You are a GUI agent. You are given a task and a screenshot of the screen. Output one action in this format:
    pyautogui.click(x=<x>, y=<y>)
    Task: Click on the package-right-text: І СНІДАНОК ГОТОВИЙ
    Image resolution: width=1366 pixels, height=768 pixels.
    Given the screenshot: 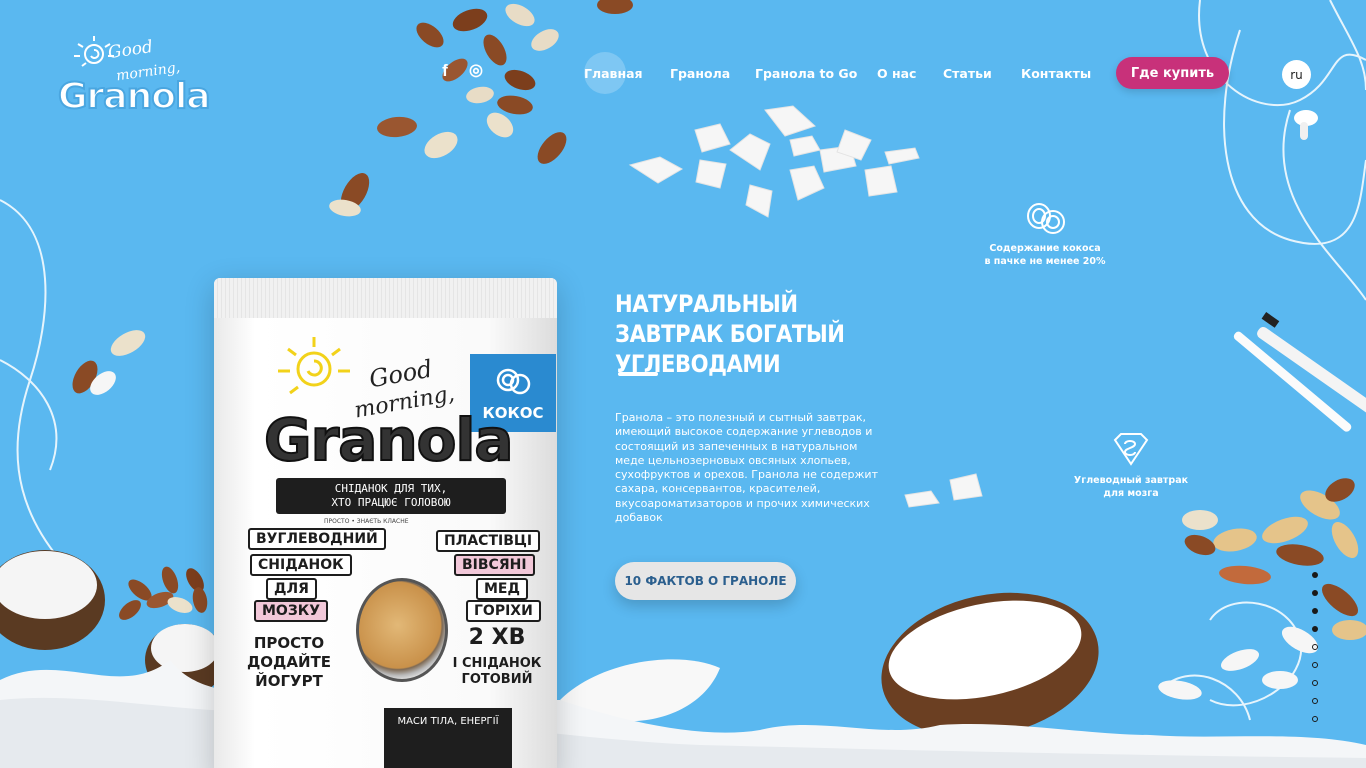 What is the action you would take?
    pyautogui.click(x=497, y=671)
    